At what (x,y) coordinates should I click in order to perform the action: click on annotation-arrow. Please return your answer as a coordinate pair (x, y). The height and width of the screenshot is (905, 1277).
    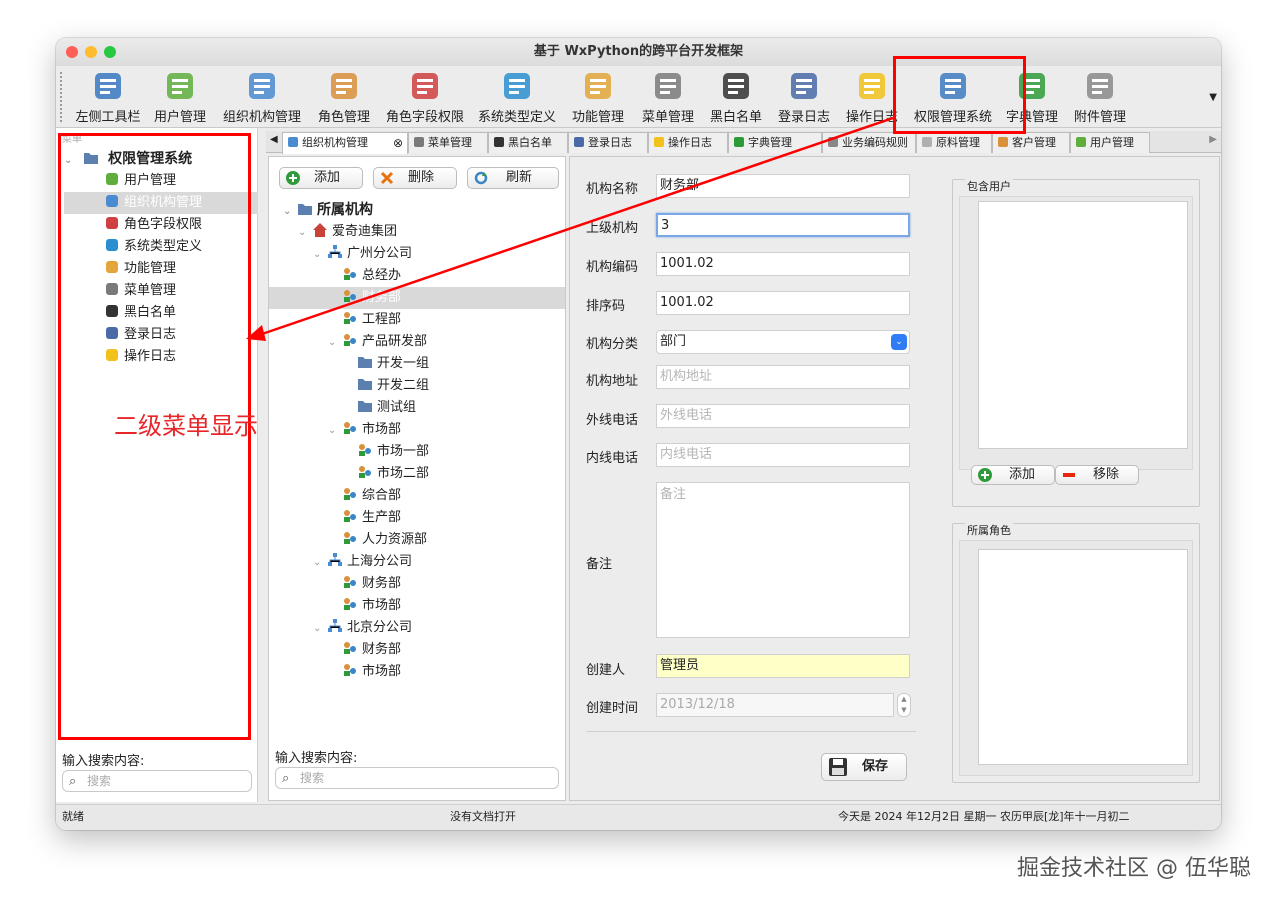
    Looking at the image, I should click on (570, 228).